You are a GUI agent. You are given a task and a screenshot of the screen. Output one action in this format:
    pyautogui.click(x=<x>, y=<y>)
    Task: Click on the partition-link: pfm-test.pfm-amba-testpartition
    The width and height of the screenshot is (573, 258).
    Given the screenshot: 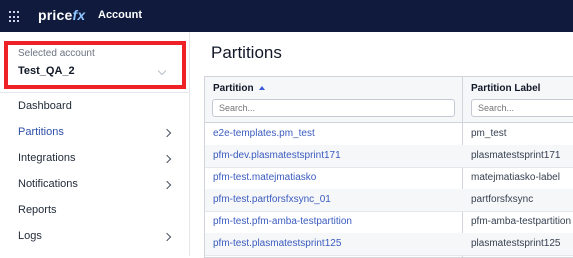 What is the action you would take?
    pyautogui.click(x=282, y=221)
    